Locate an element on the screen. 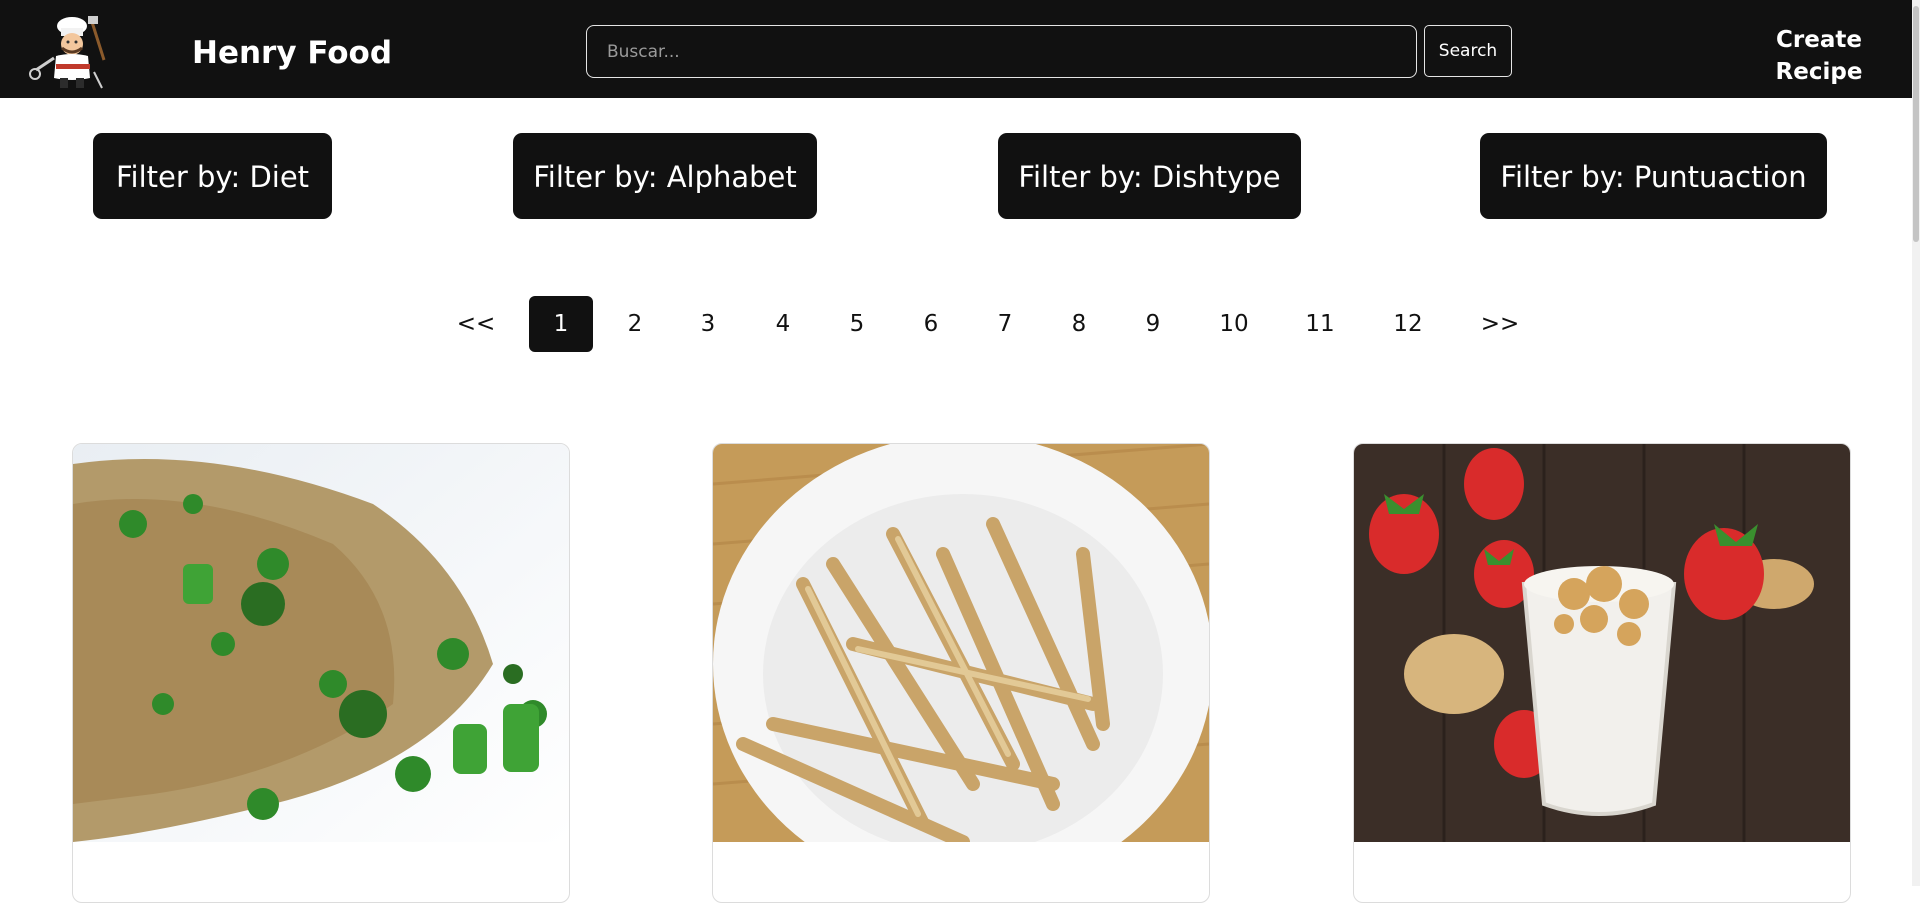 The height and width of the screenshot is (903, 1920). search-button: Search is located at coordinates (1468, 51).